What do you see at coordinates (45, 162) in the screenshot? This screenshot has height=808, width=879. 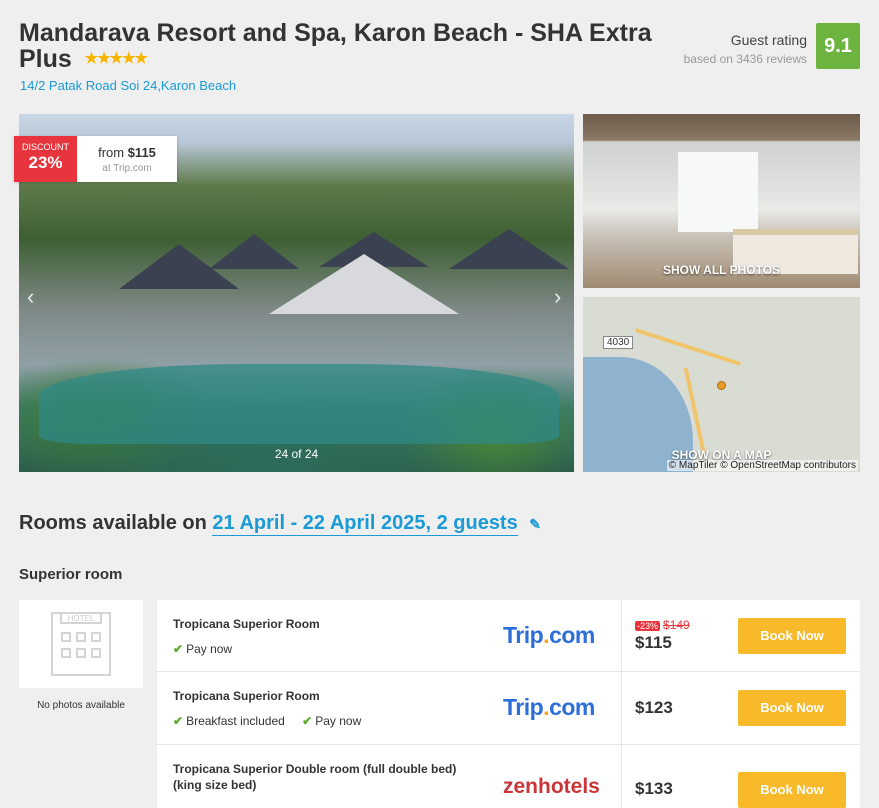 I see `discount-percent: 23%` at bounding box center [45, 162].